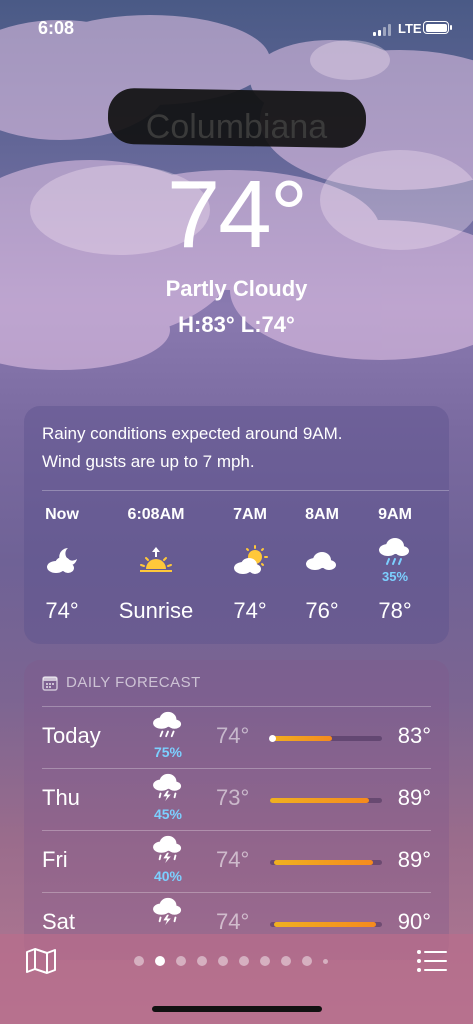 The width and height of the screenshot is (473, 1024). Describe the element at coordinates (233, 797) in the screenshot. I see `low-temp: 73°` at that location.